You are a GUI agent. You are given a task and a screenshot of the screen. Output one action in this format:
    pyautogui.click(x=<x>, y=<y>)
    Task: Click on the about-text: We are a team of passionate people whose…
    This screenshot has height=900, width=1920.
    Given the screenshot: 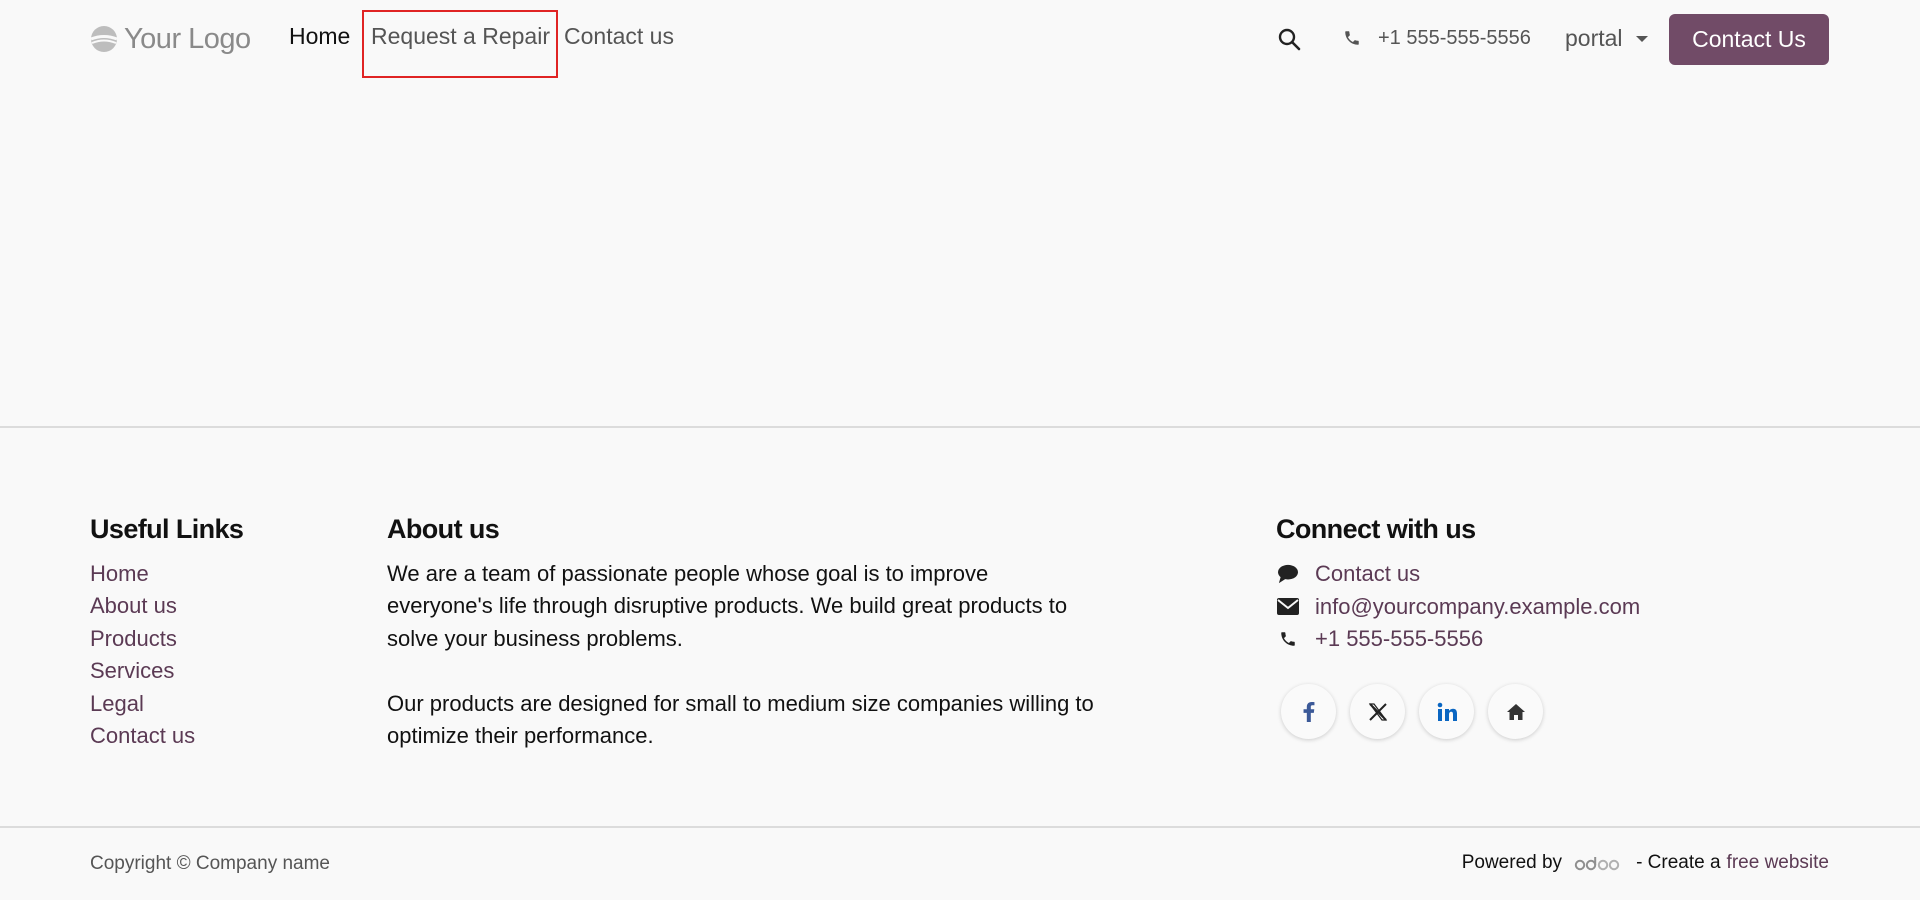 What is the action you would take?
    pyautogui.click(x=742, y=655)
    